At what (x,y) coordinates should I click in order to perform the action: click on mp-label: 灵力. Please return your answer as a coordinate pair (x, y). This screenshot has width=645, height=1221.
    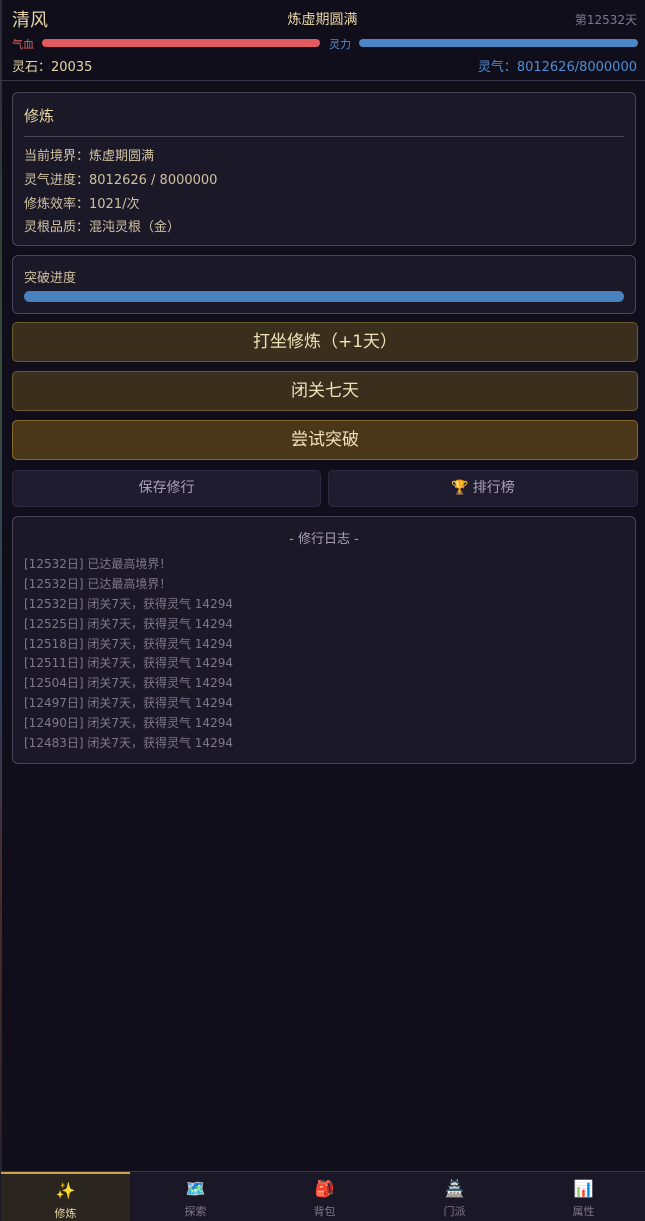
    Looking at the image, I should click on (340, 44).